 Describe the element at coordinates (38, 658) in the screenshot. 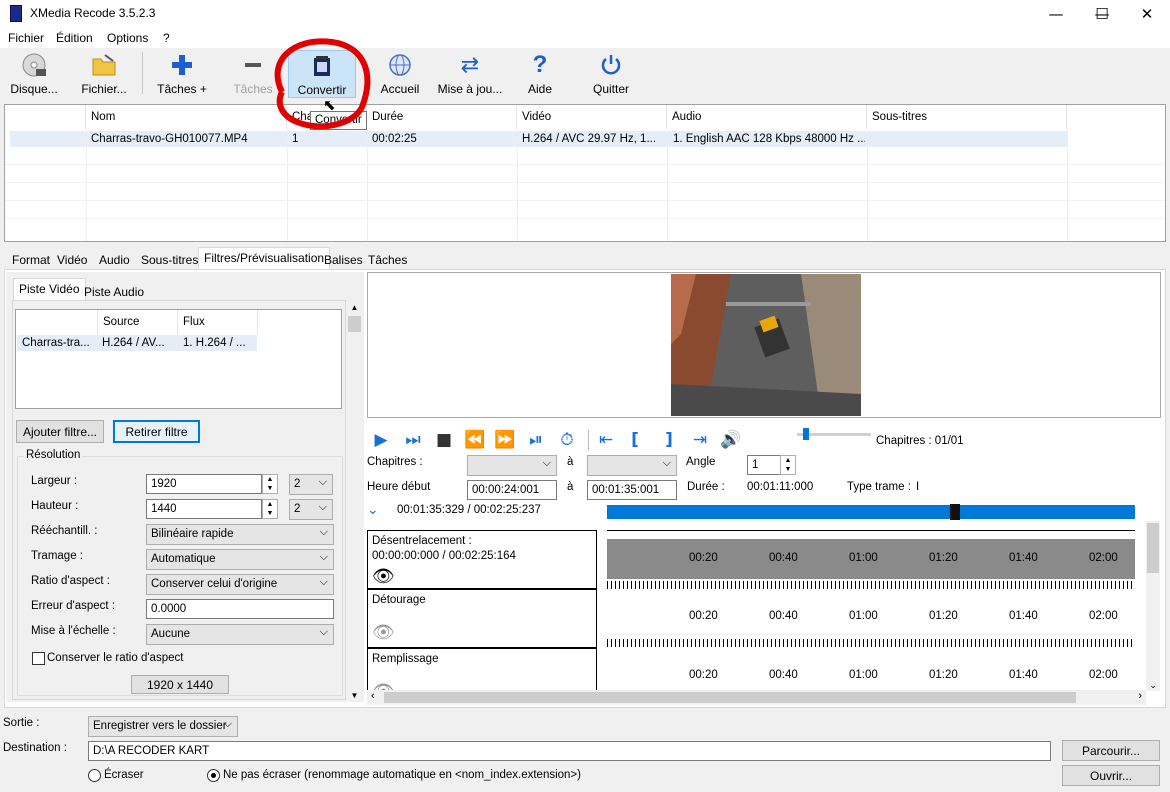

I see `keep-ratio-checkbox` at that location.